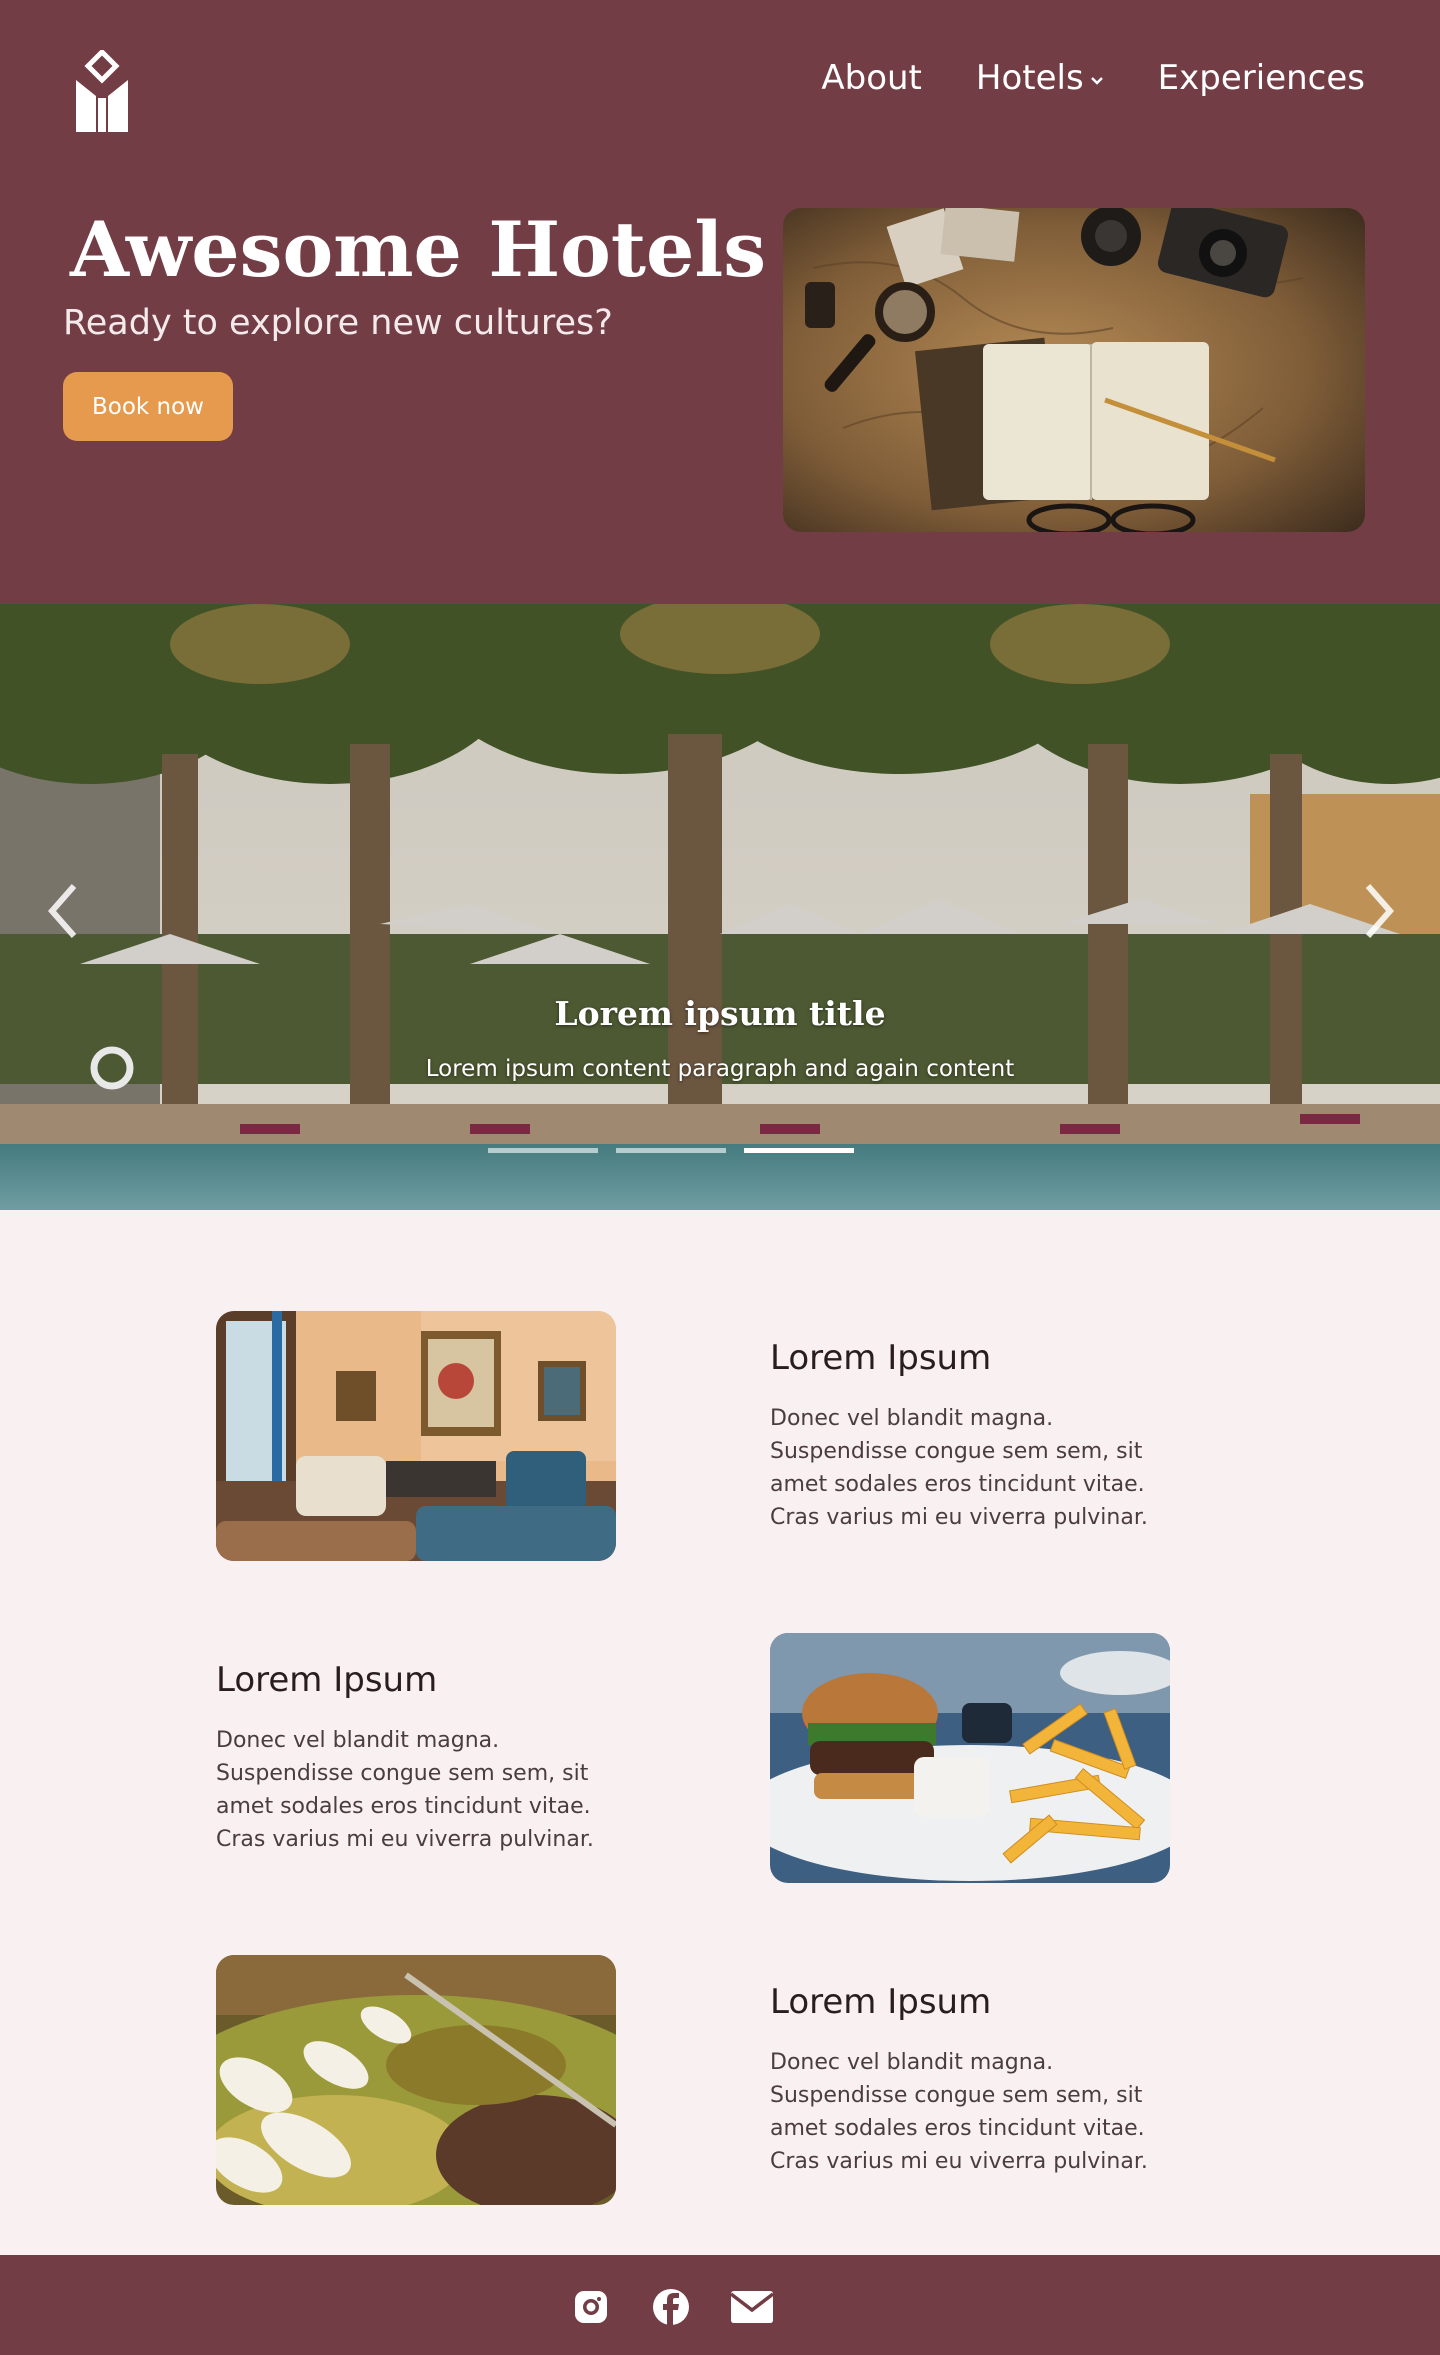  Describe the element at coordinates (148, 406) in the screenshot. I see `book-now-button: Book now` at that location.